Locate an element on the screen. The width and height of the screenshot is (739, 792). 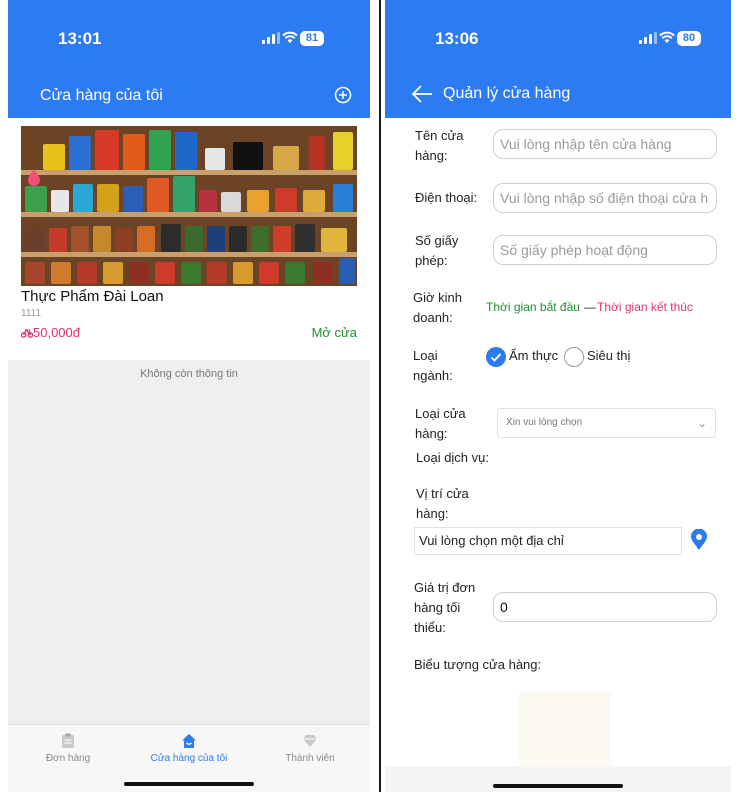
phone-input: Vui lòng nhập số điện thoại cửa h is located at coordinates (605, 198).